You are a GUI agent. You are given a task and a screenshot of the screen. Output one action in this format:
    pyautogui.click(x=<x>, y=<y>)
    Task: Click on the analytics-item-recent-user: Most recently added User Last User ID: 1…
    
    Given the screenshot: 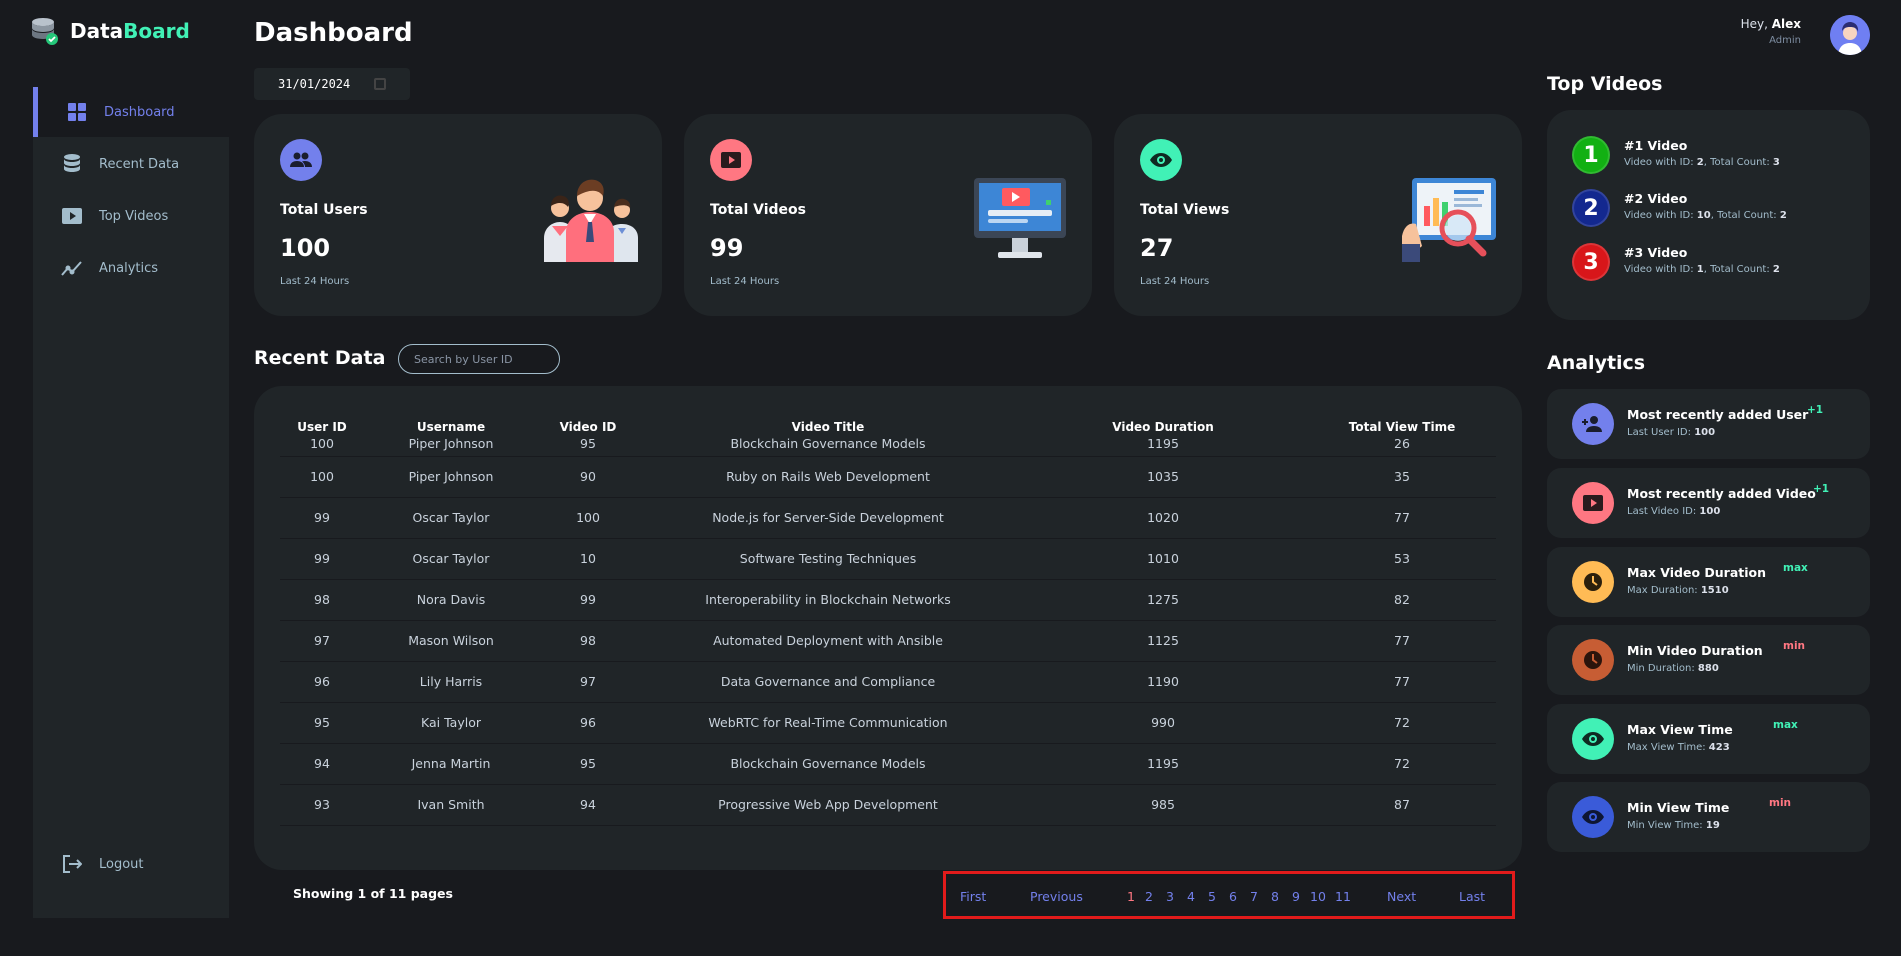 What is the action you would take?
    pyautogui.click(x=1708, y=424)
    